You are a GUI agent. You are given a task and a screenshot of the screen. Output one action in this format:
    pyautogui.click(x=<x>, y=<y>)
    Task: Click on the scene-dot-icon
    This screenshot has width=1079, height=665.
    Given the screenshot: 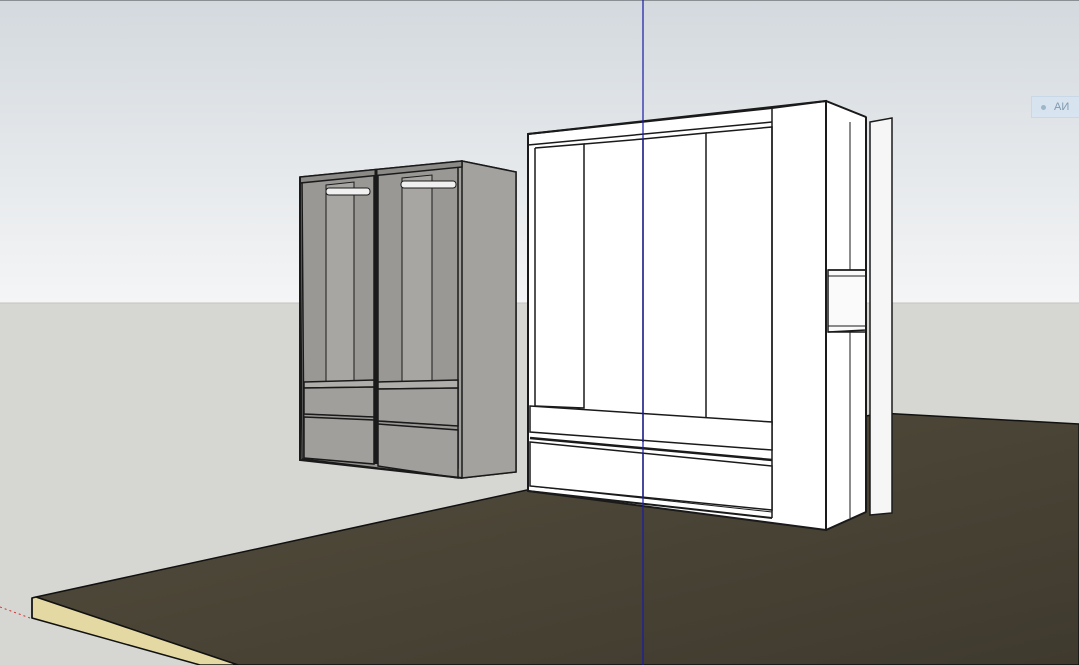 What is the action you would take?
    pyautogui.click(x=1043, y=107)
    